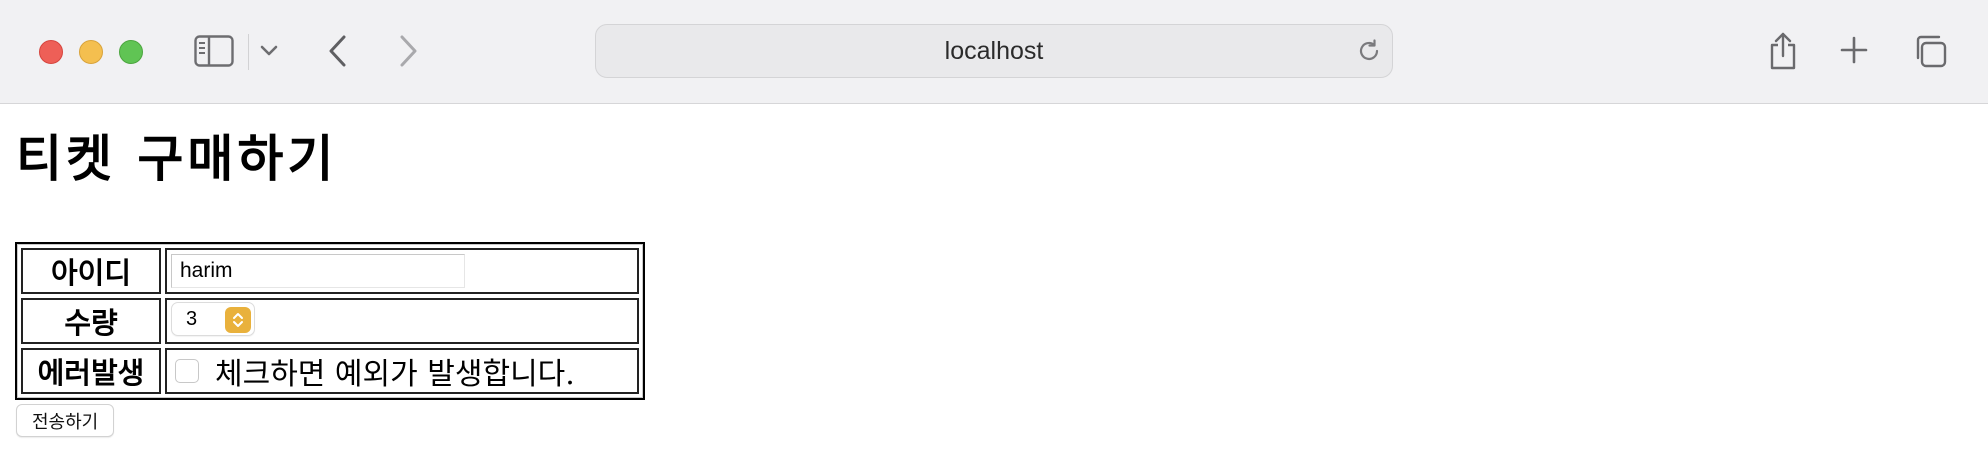 Image resolution: width=1988 pixels, height=458 pixels. Describe the element at coordinates (248, 52) in the screenshot. I see `toolbar-divider` at that location.